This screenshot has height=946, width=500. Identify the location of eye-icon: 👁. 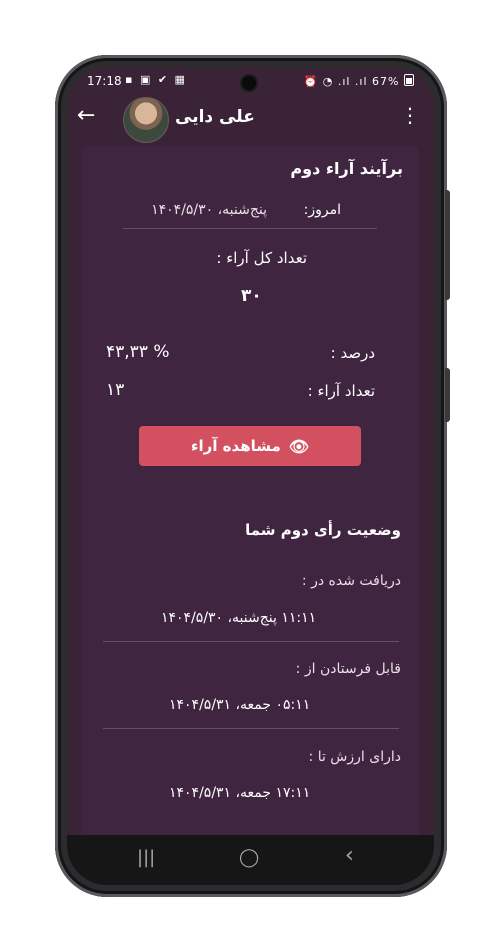
(299, 446).